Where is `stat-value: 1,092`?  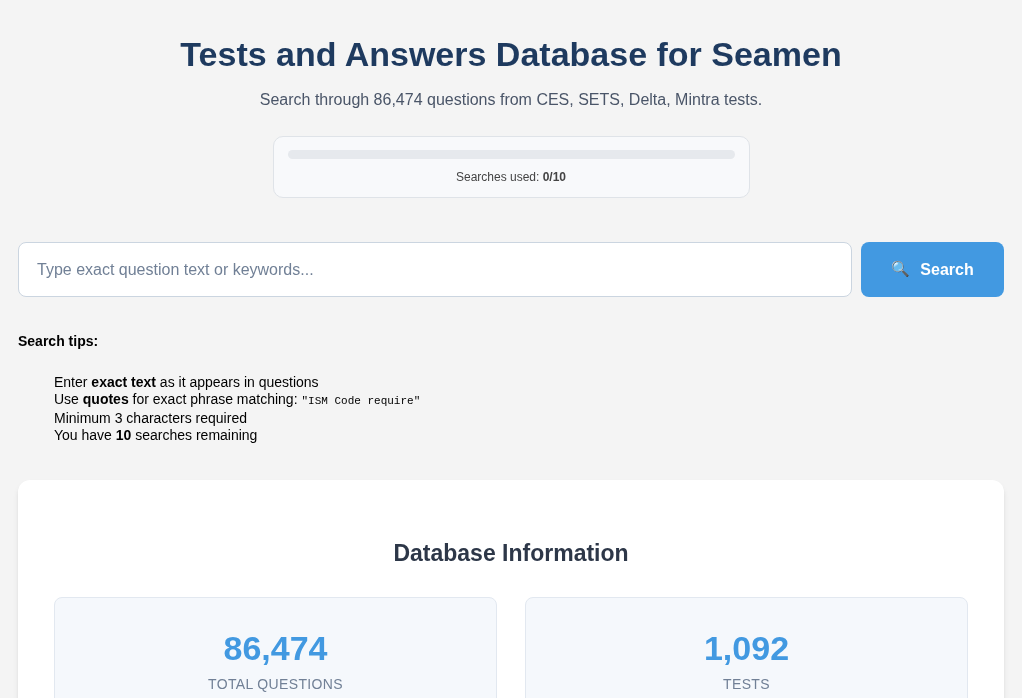
stat-value: 1,092 is located at coordinates (746, 648).